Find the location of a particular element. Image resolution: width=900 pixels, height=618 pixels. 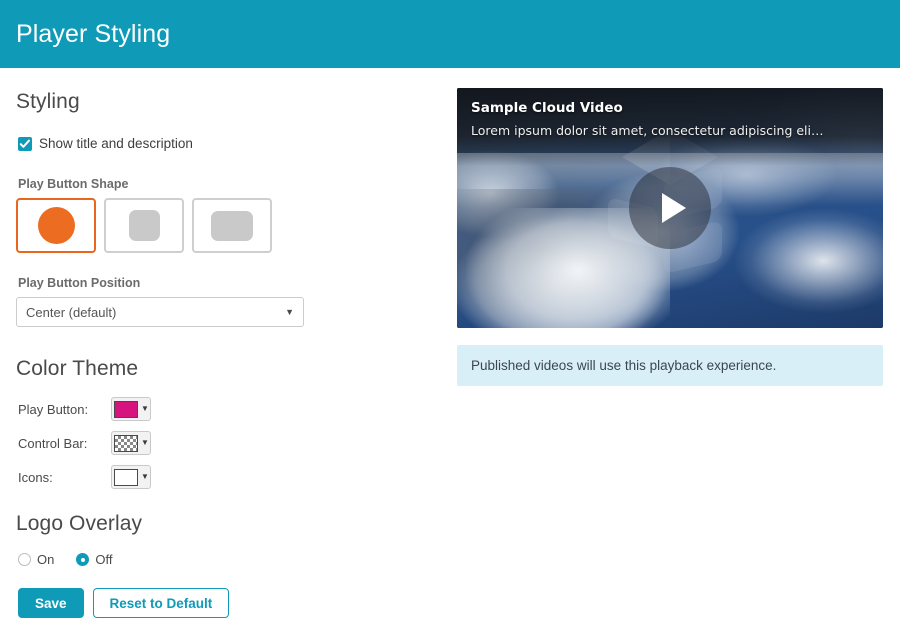

form-actions: Save Reset to Default is located at coordinates (221, 603).